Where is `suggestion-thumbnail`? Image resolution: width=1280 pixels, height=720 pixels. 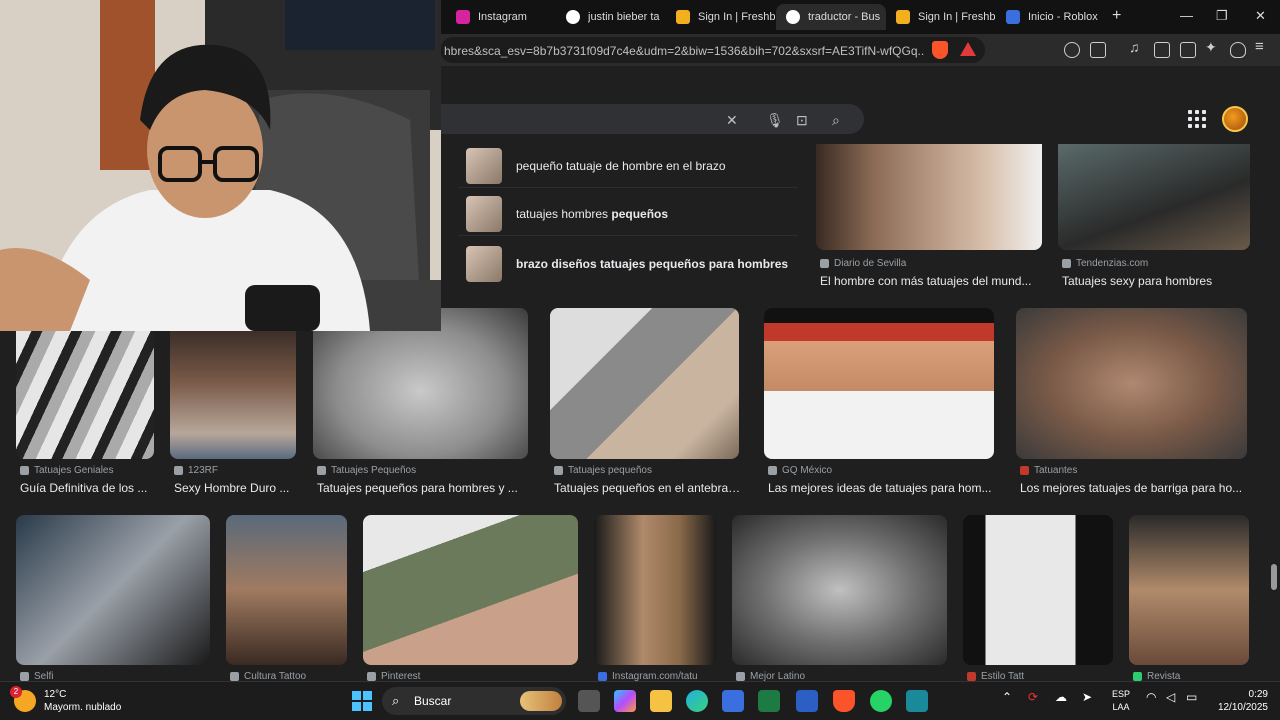
suggestion-thumbnail is located at coordinates (484, 165).